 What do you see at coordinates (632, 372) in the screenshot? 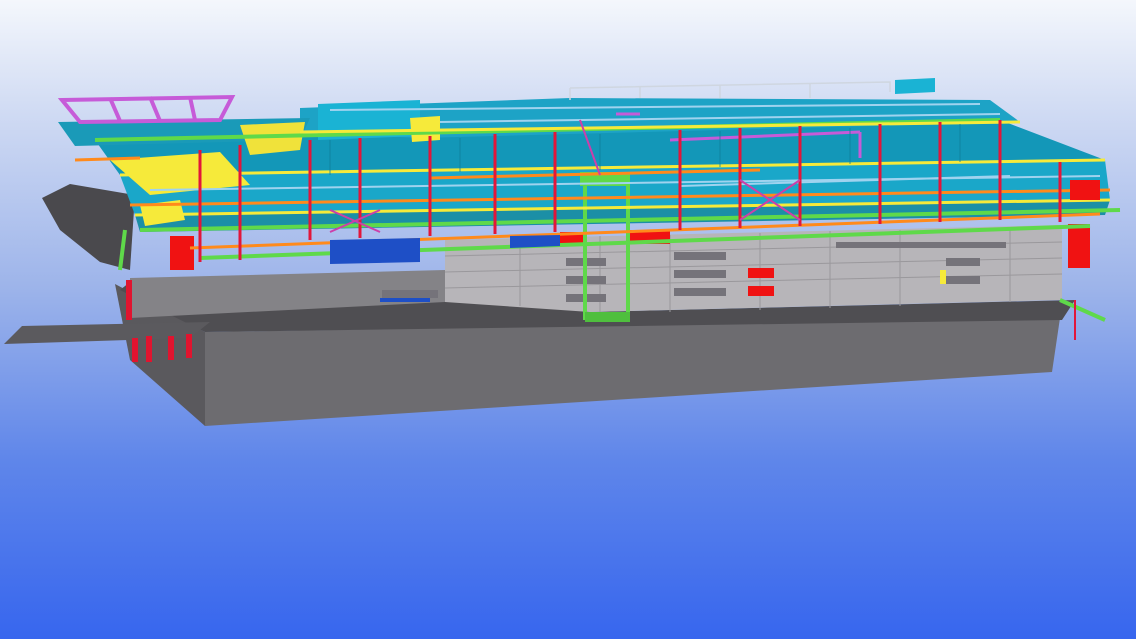
I see `basement-front-face` at bounding box center [632, 372].